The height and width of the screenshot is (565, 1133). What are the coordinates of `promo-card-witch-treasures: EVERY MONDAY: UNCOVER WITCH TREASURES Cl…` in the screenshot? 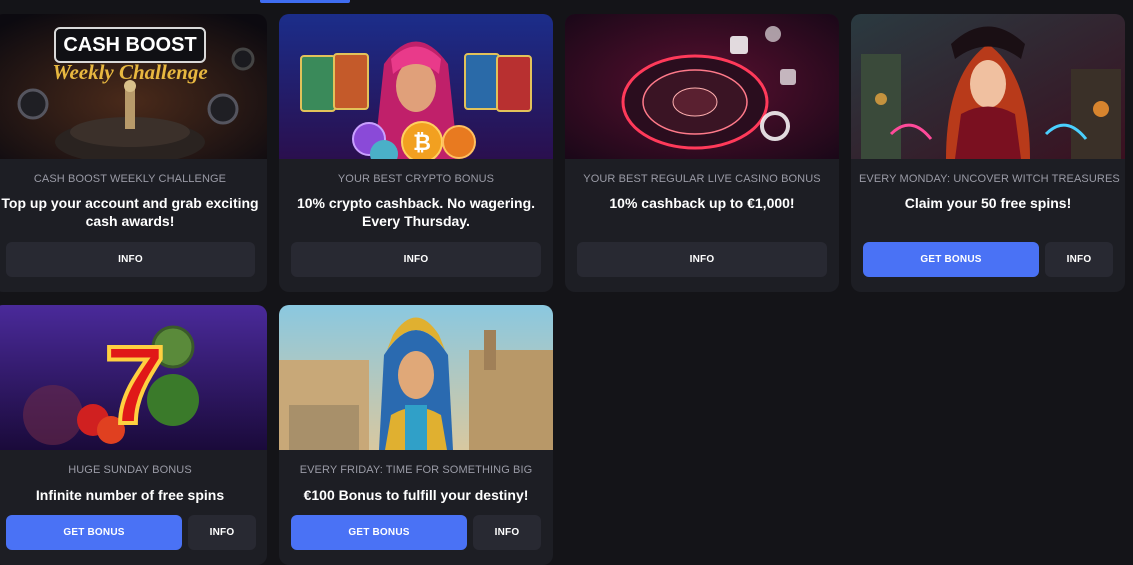 It's located at (988, 153).